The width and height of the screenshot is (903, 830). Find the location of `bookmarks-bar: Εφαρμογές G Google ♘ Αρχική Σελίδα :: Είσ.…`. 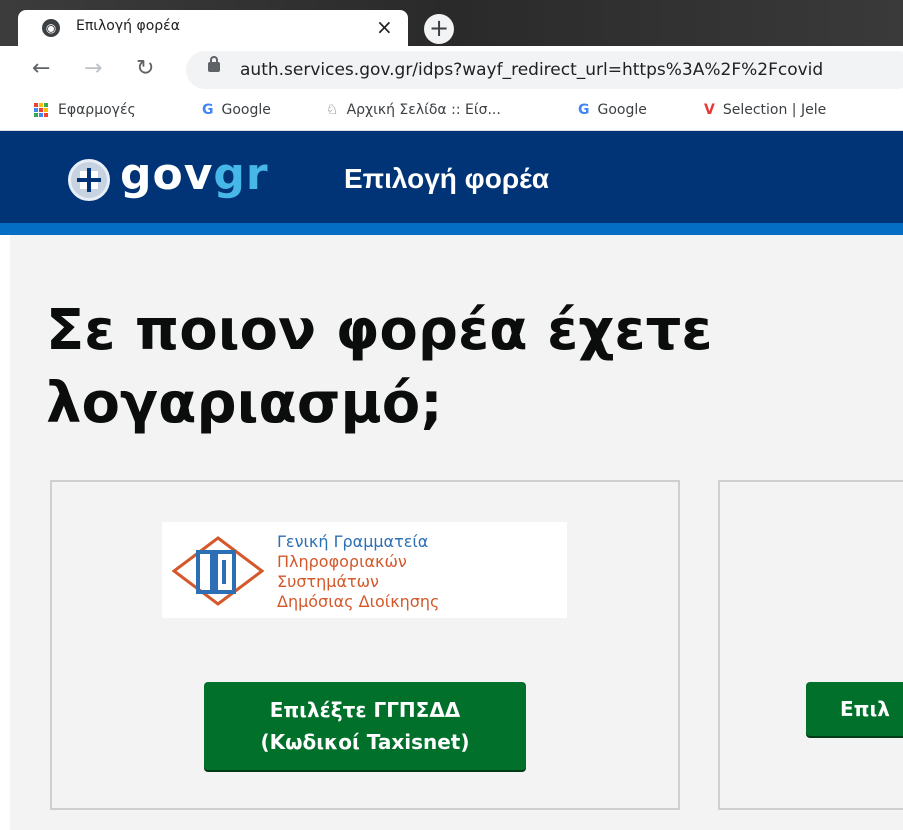

bookmarks-bar: Εφαρμογές G Google ♘ Αρχική Σελίδα :: Είσ.… is located at coordinates (451, 112).